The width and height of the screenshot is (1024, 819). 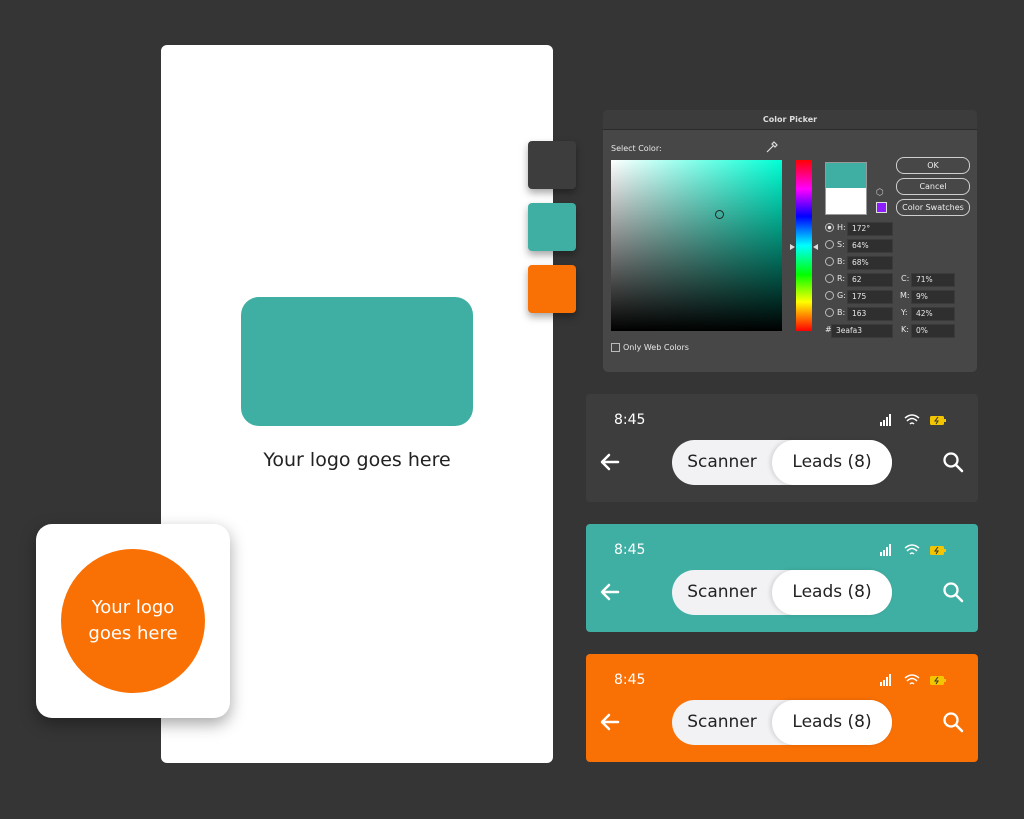 What do you see at coordinates (905, 278) in the screenshot?
I see `c-field-label: C:` at bounding box center [905, 278].